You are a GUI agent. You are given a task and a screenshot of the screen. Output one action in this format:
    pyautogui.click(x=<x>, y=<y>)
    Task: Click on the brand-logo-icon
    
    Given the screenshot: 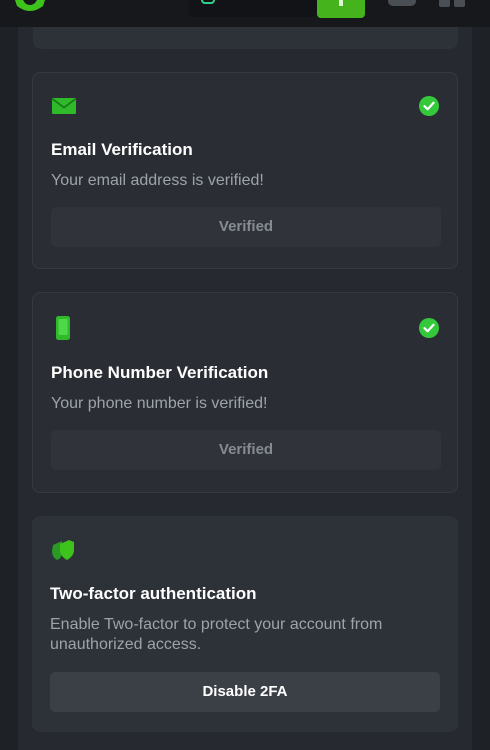 What is the action you would take?
    pyautogui.click(x=30, y=7)
    